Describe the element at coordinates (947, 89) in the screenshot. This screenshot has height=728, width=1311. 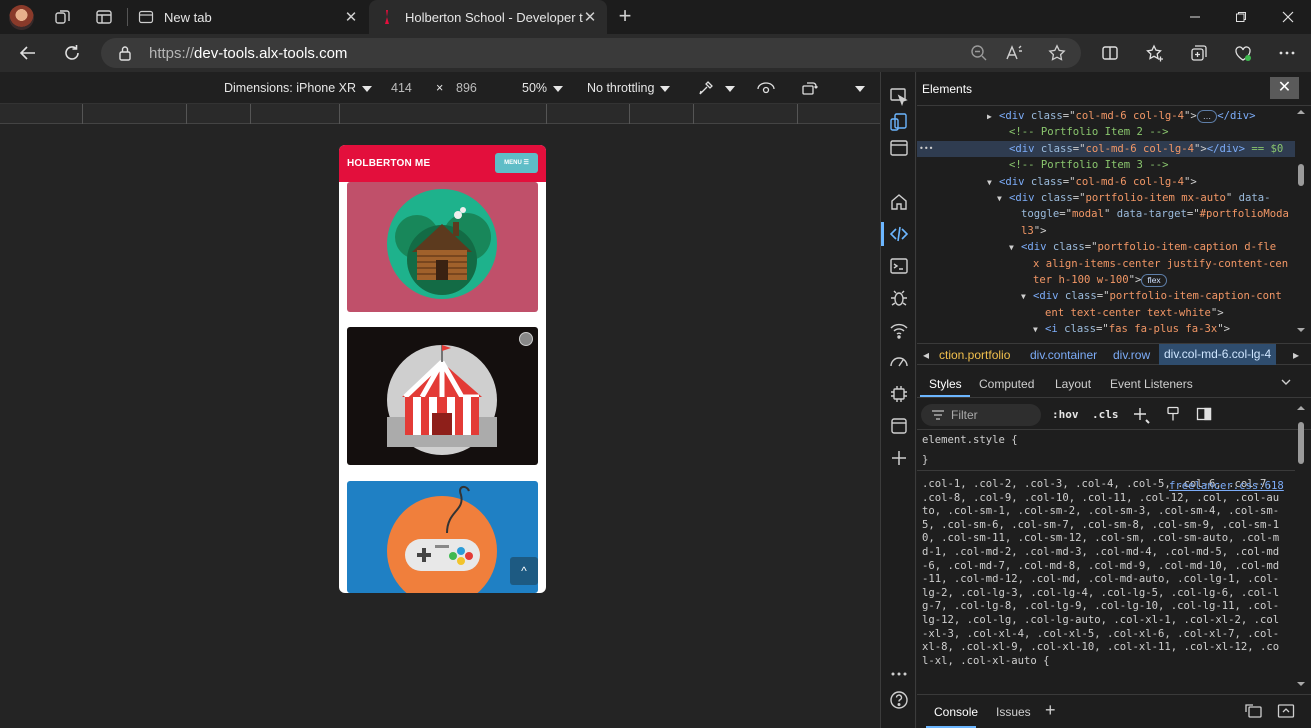
I see `panel-title: Elements` at that location.